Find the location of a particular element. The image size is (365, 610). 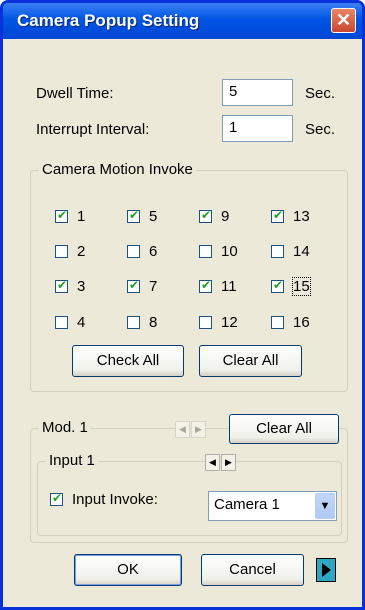

ok-button: OK is located at coordinates (128, 570).